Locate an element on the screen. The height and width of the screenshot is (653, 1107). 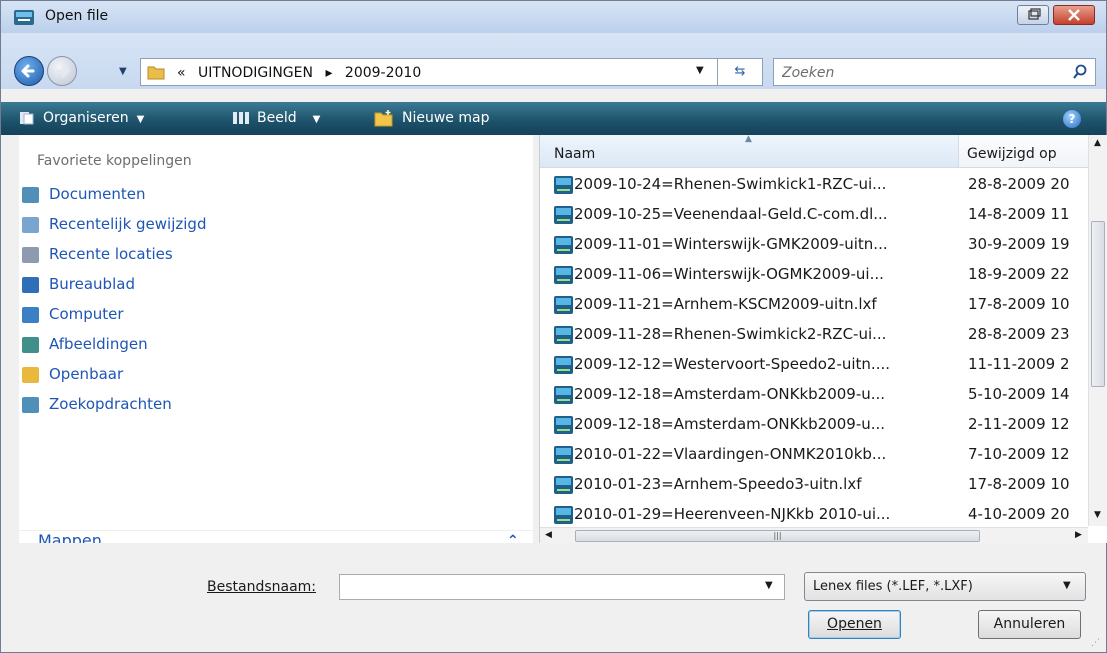
file-modified: 28-8-2009 20 is located at coordinates (1019, 184).